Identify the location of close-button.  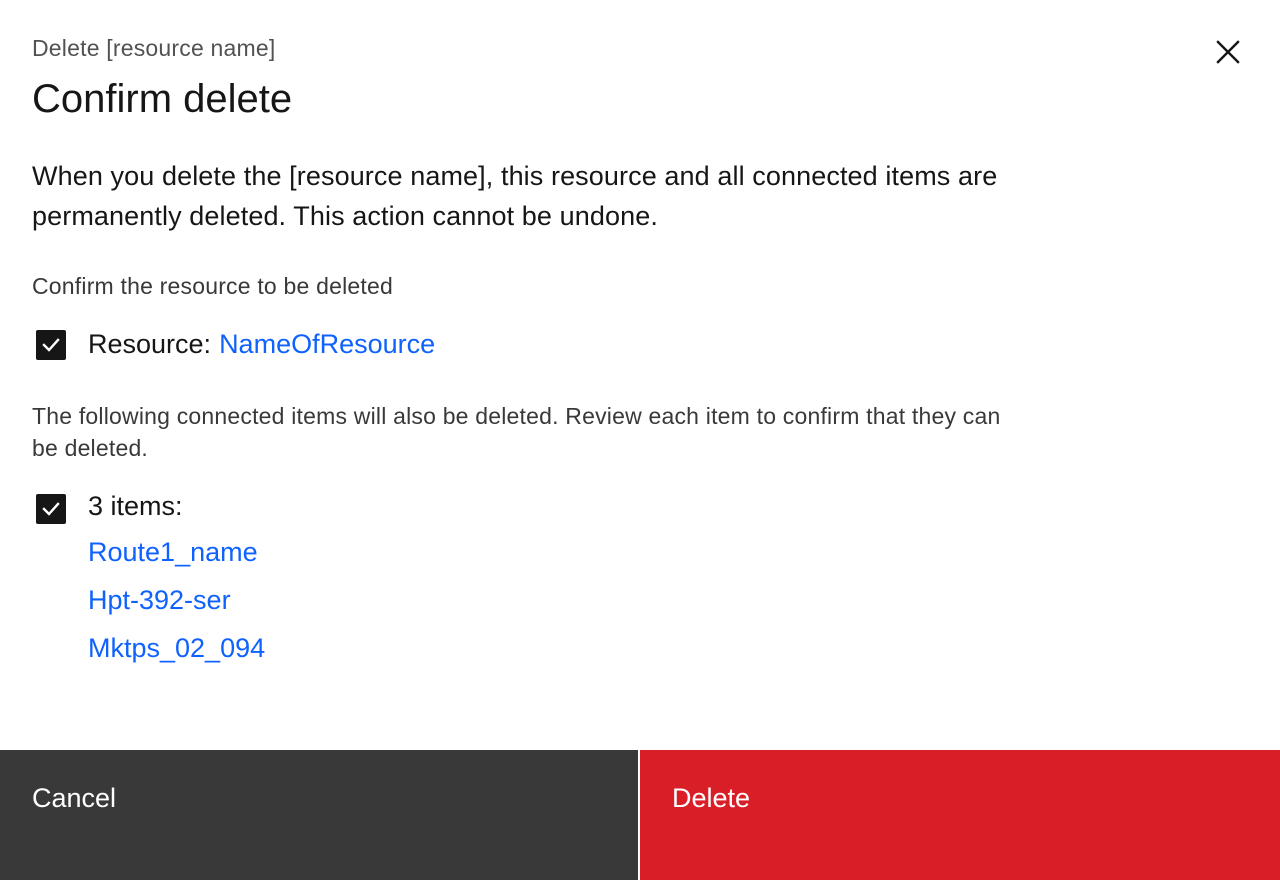
(1228, 52).